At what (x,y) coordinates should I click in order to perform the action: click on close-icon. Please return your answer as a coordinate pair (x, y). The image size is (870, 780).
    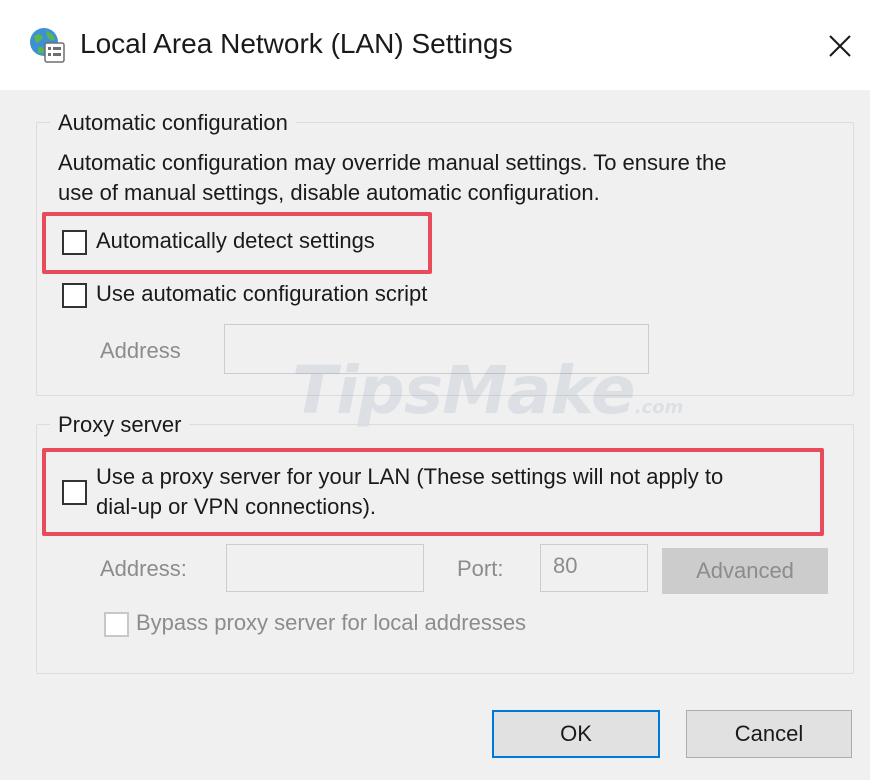
    Looking at the image, I should click on (840, 46).